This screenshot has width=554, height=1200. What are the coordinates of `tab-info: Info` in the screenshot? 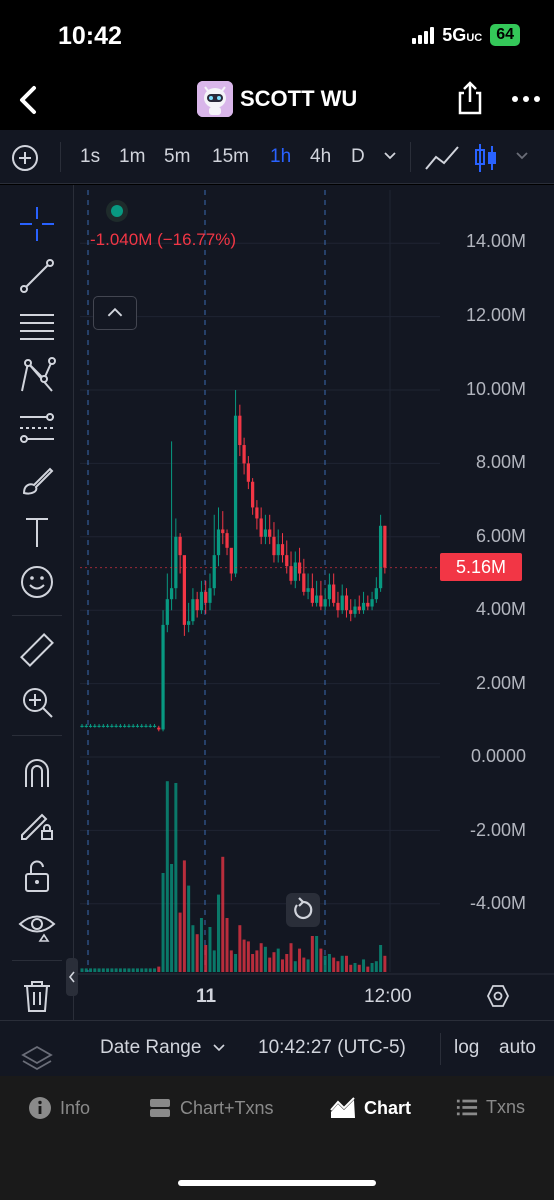 It's located at (59, 1108).